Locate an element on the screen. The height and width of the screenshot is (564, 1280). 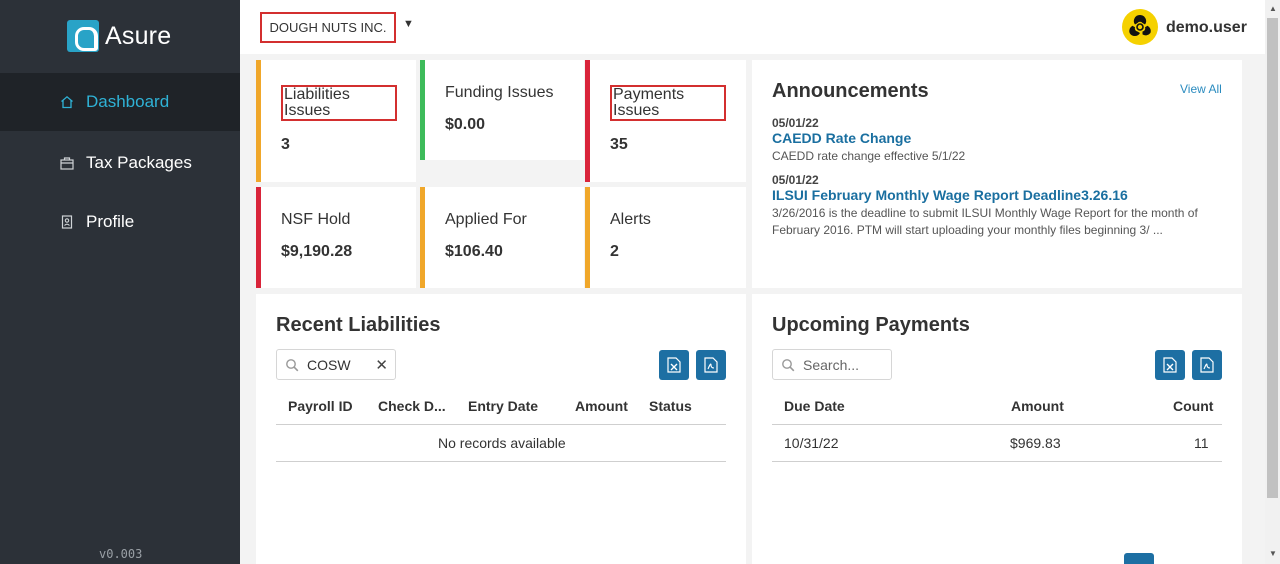
column-header-status: Status is located at coordinates (670, 406).